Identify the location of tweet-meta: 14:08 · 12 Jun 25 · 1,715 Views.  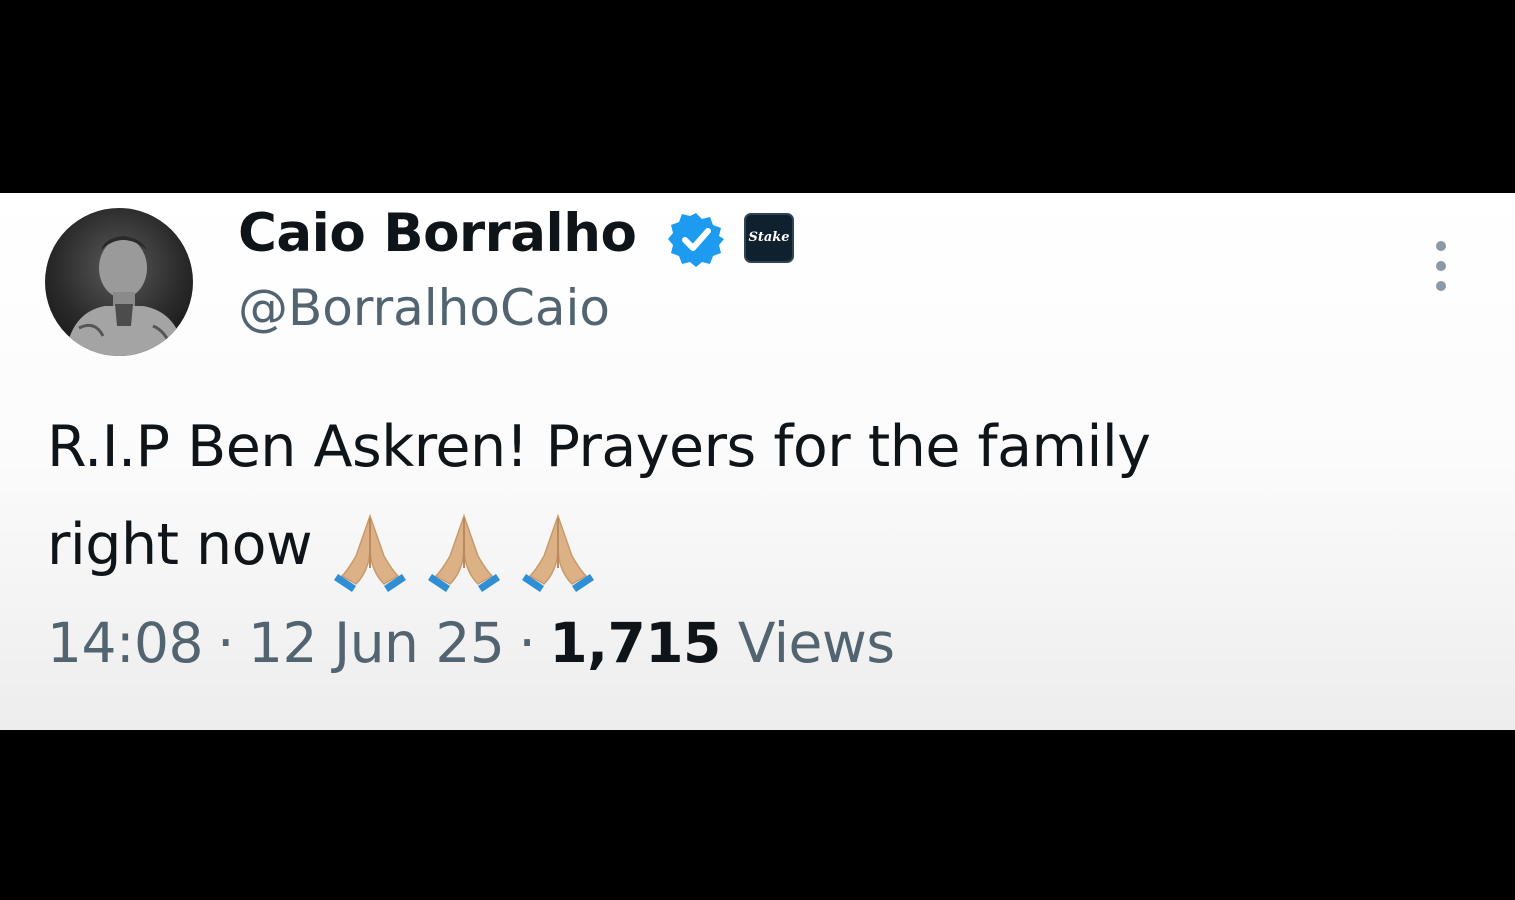
(471, 643).